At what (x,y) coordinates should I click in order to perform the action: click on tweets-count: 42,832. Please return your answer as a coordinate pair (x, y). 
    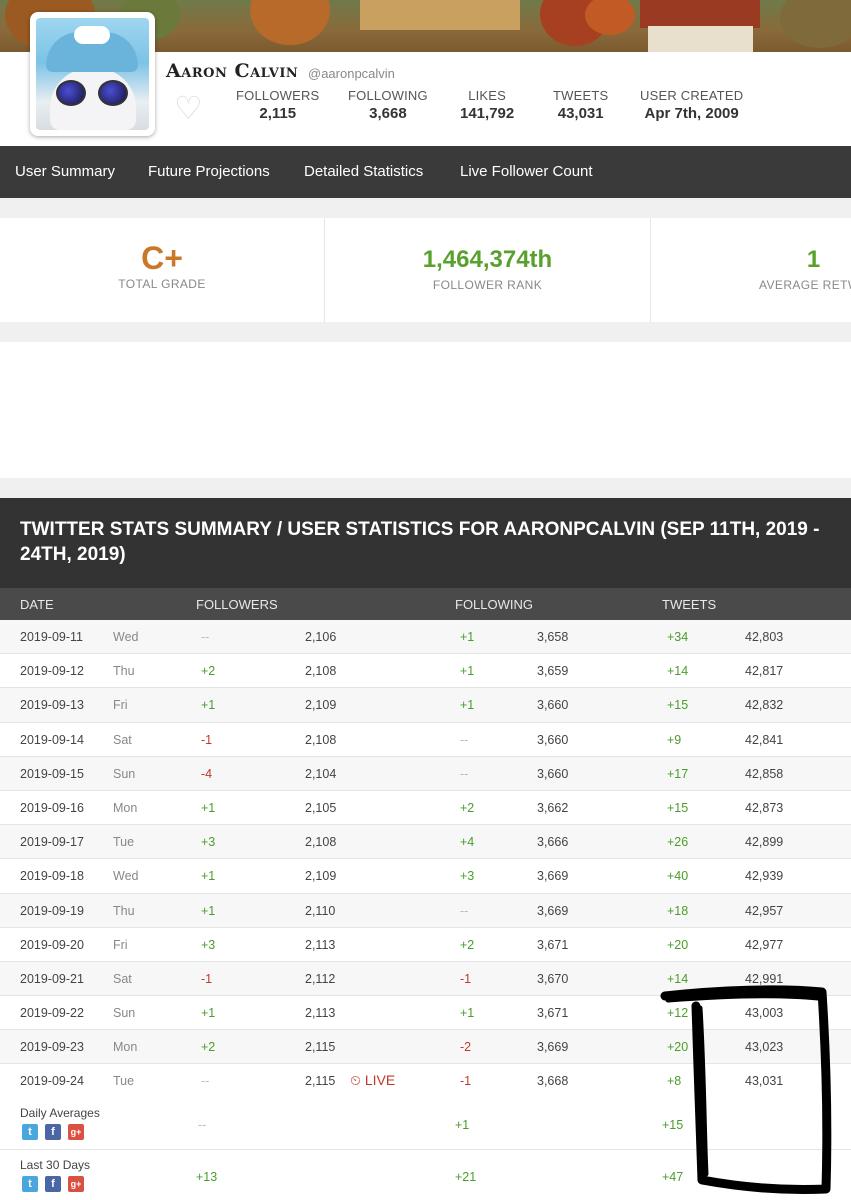
    Looking at the image, I should click on (764, 705).